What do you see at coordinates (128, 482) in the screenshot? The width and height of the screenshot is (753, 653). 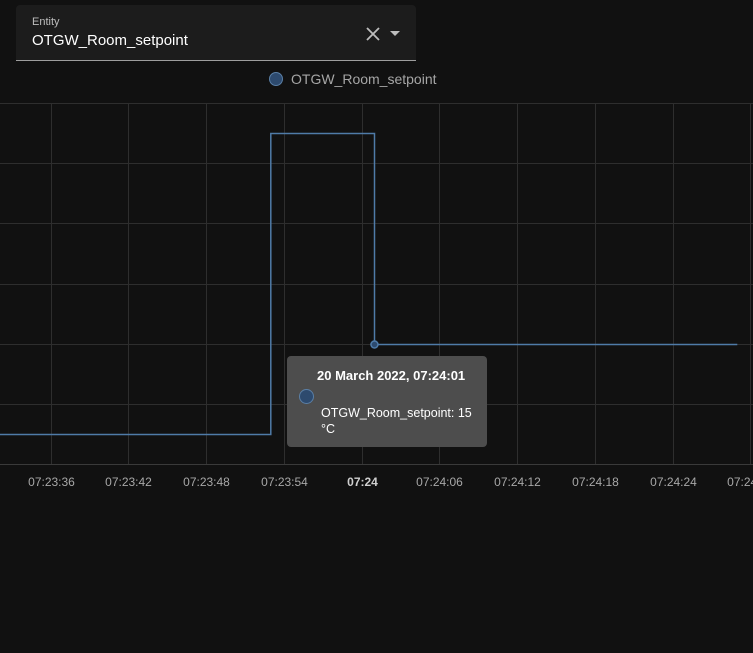 I see `x-tick-label: 07:23:42` at bounding box center [128, 482].